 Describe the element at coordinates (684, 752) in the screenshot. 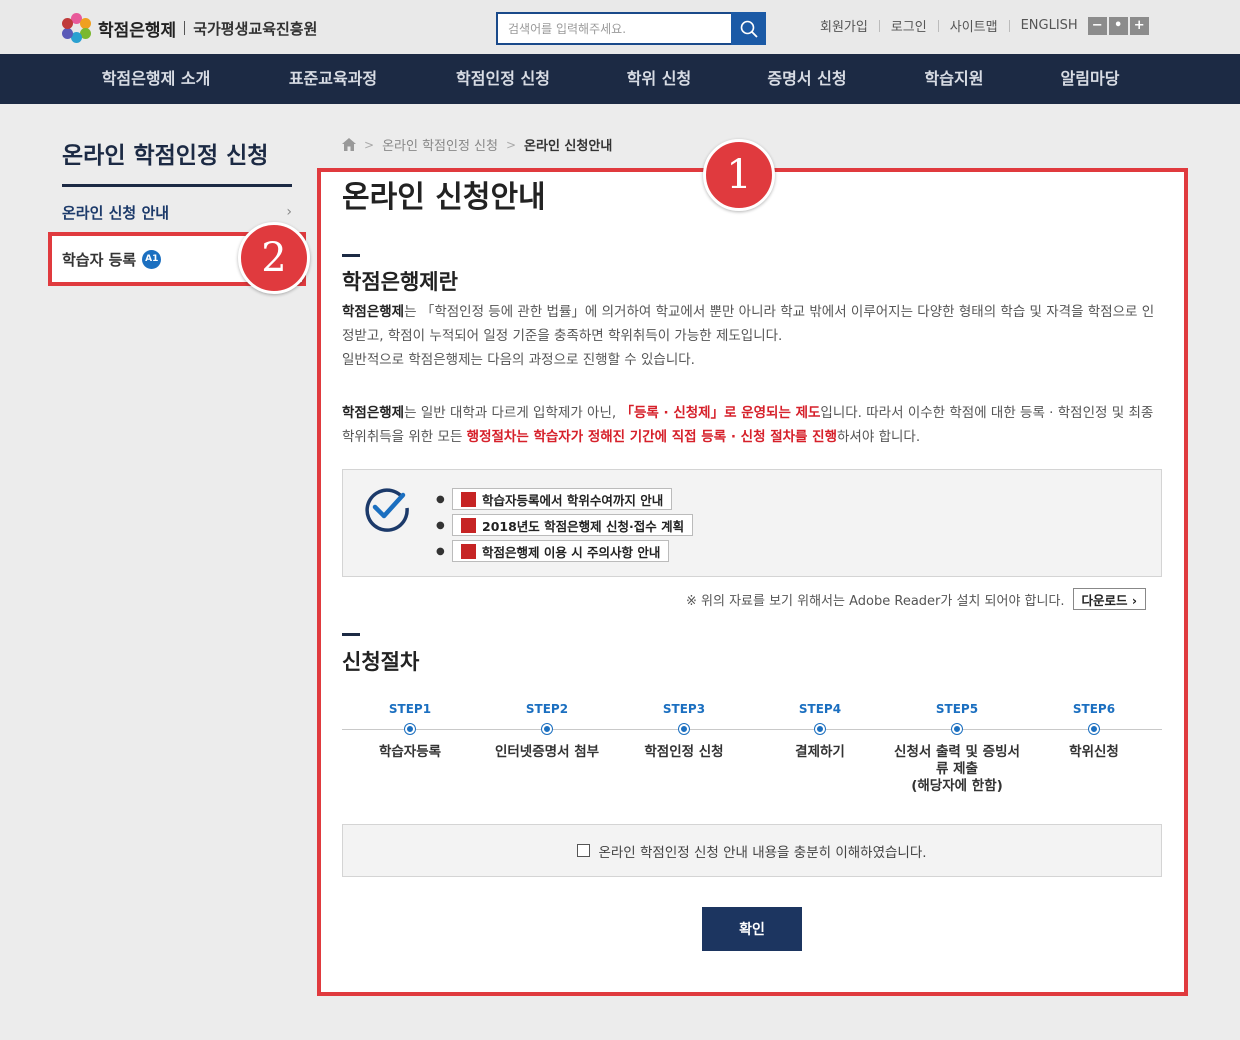

I see `step-name: 학점인정 신청` at that location.